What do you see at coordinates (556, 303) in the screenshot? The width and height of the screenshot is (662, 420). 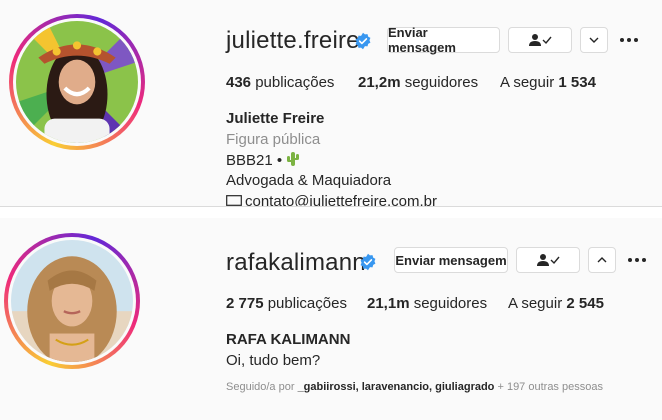 I see `following-link: A seguir 2 545` at bounding box center [556, 303].